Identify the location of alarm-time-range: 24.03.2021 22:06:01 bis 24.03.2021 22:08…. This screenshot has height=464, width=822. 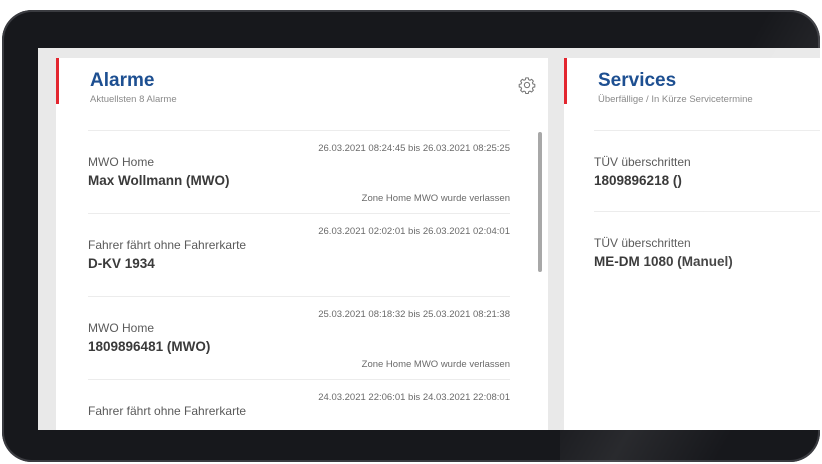
(414, 397).